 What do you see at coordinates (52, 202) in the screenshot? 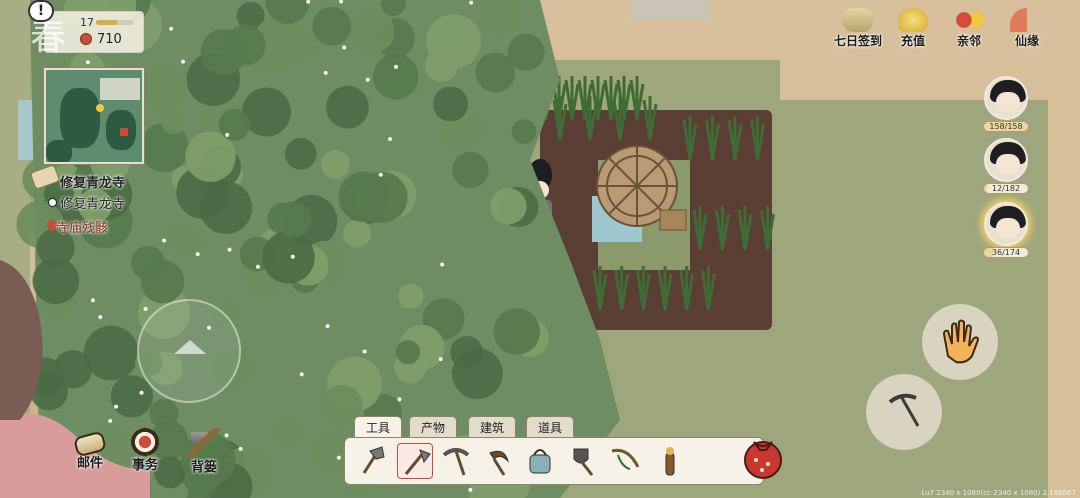
I see `quest-objective-marker-icon` at bounding box center [52, 202].